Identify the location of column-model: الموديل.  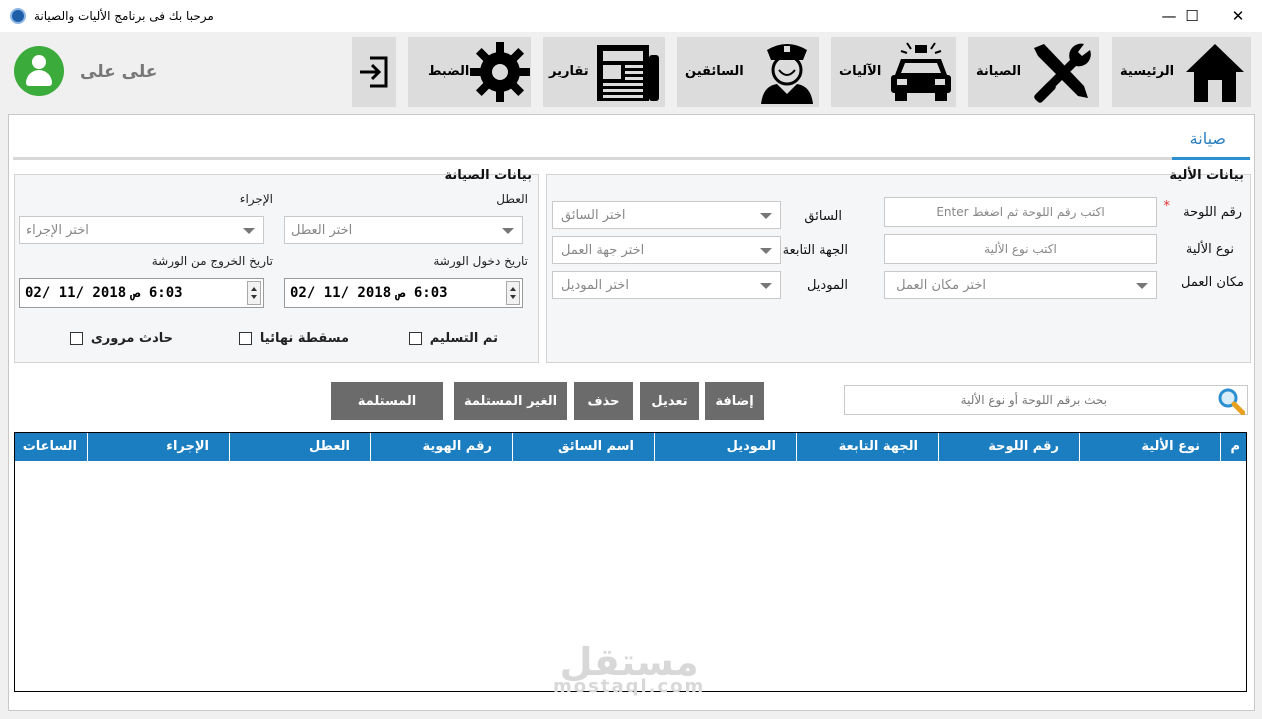
(725, 447).